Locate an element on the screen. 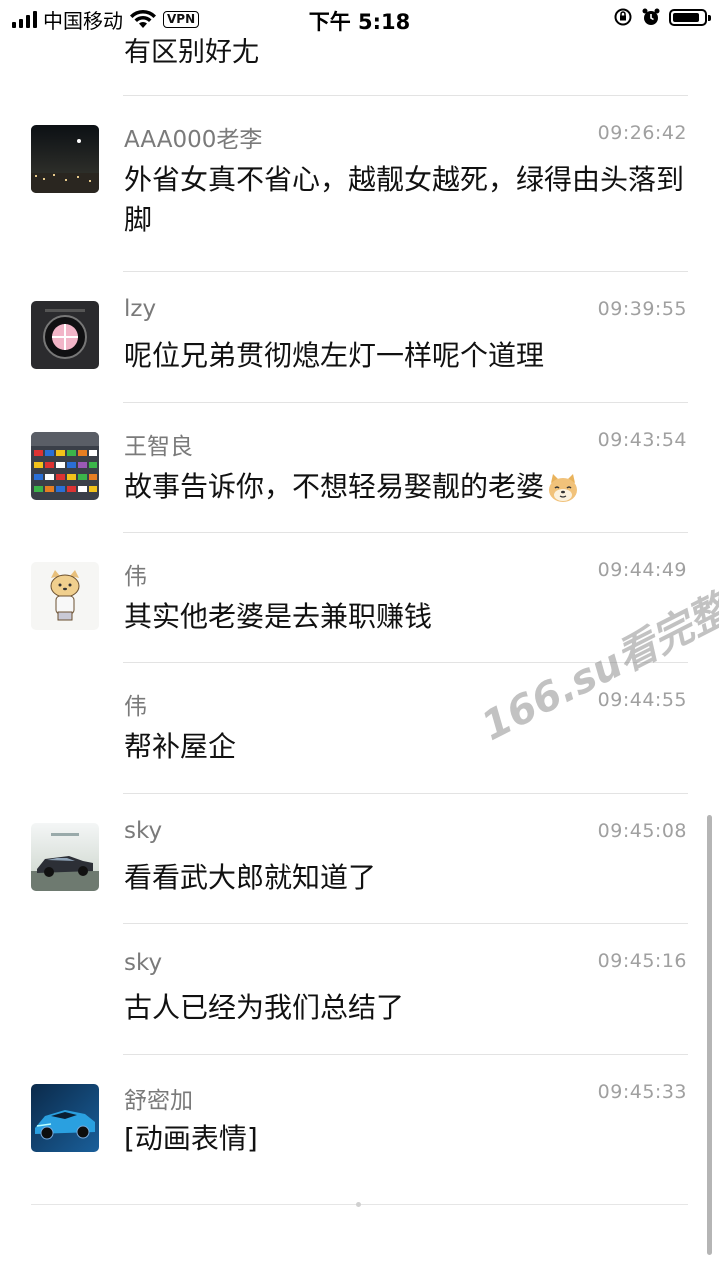 The height and width of the screenshot is (1280, 719). watermark-text: 166.su看完整版 is located at coordinates (596, 658).